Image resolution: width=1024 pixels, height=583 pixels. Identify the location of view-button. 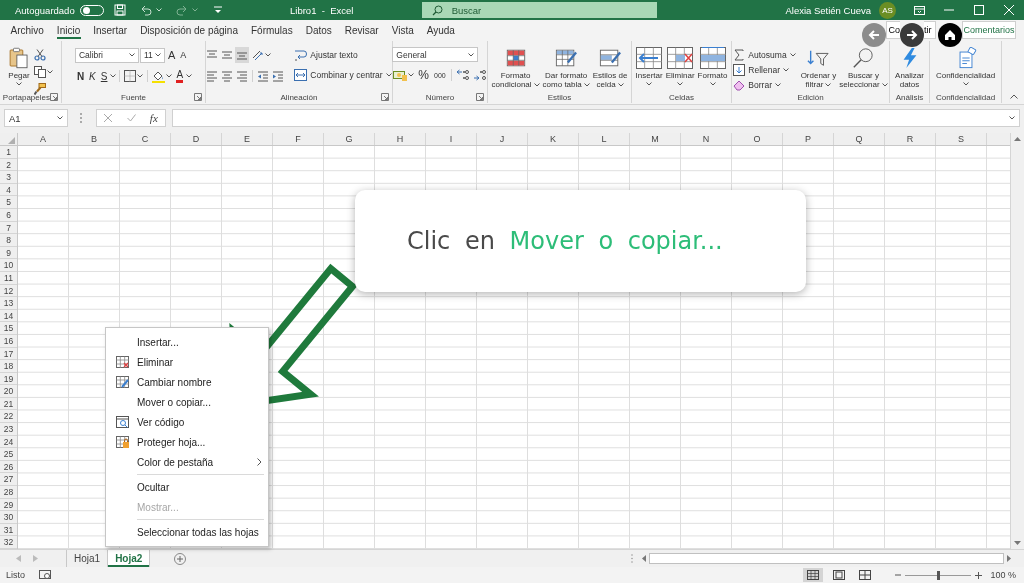
(813, 575).